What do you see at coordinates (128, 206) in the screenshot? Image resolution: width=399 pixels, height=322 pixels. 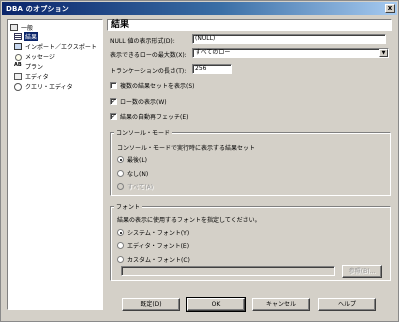 I see `font-group-title: フォント` at bounding box center [128, 206].